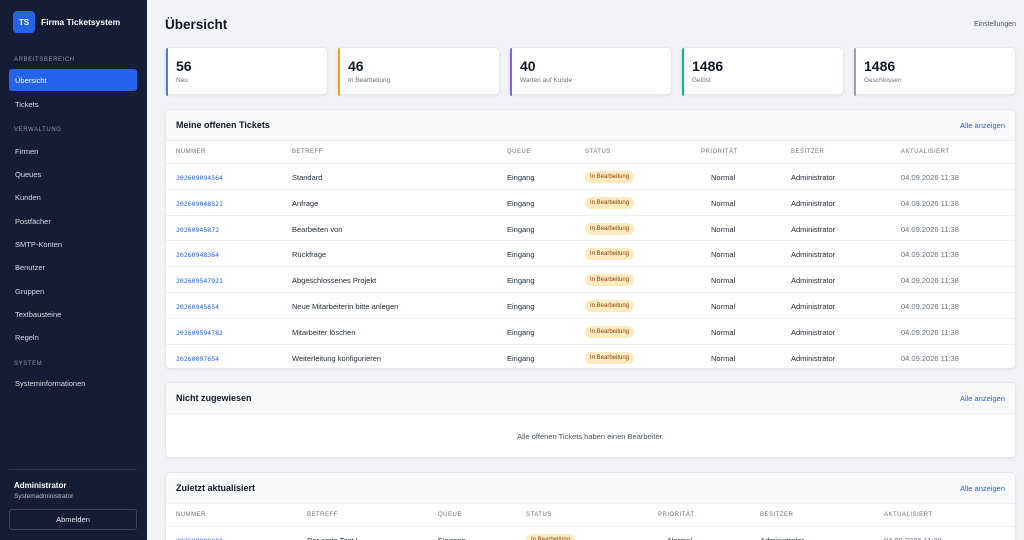 This screenshot has height=540, width=1024. What do you see at coordinates (246, 71) in the screenshot?
I see `stat-card-neu: 56 Neu` at bounding box center [246, 71].